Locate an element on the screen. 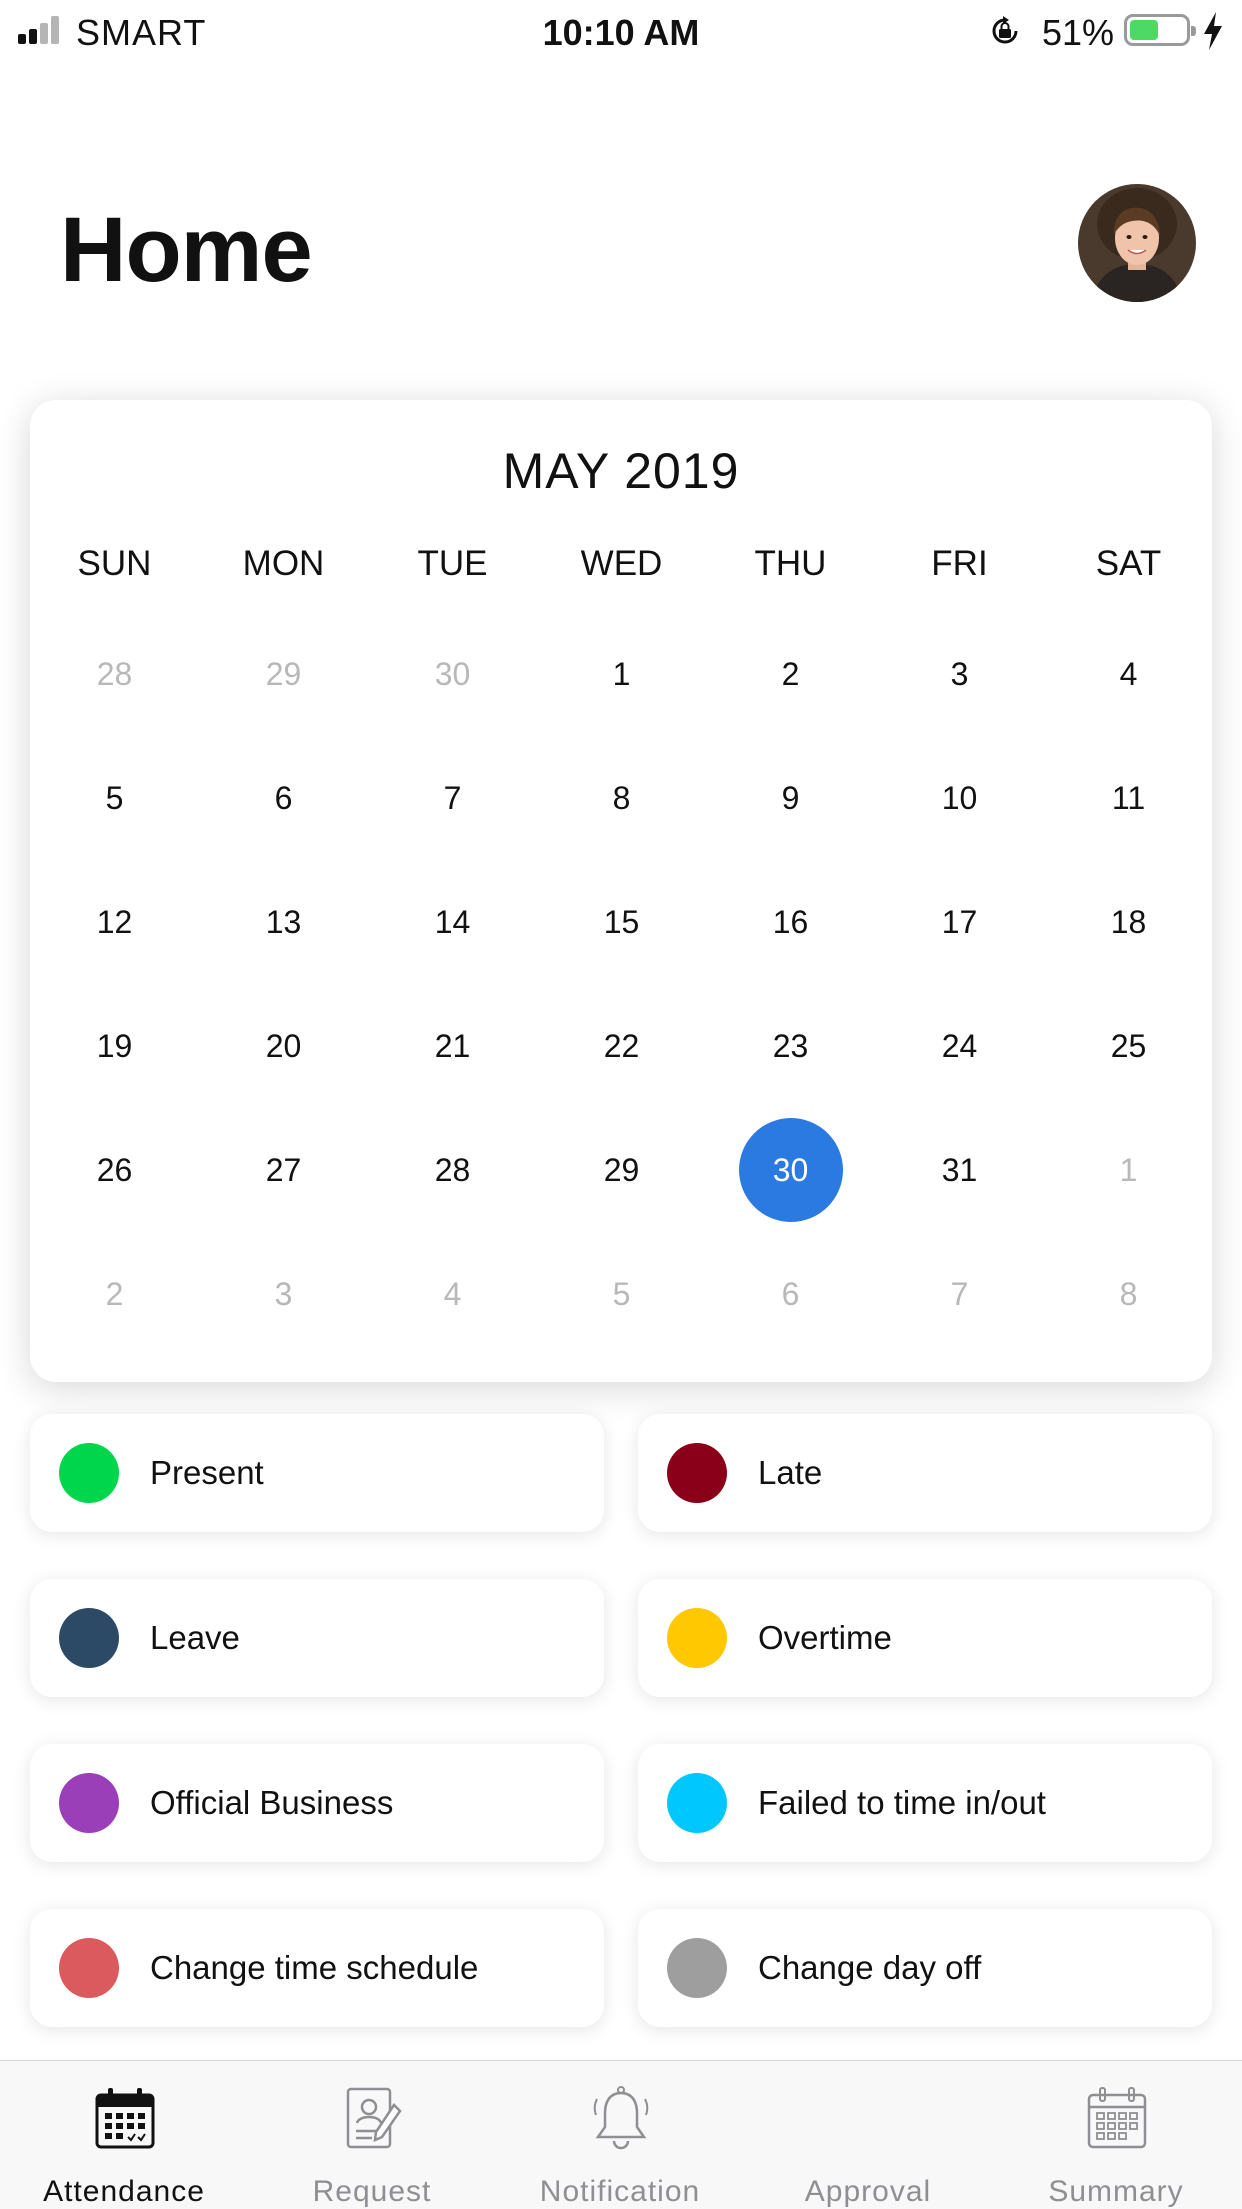  calendar-day-number: 21 is located at coordinates (452, 1045).